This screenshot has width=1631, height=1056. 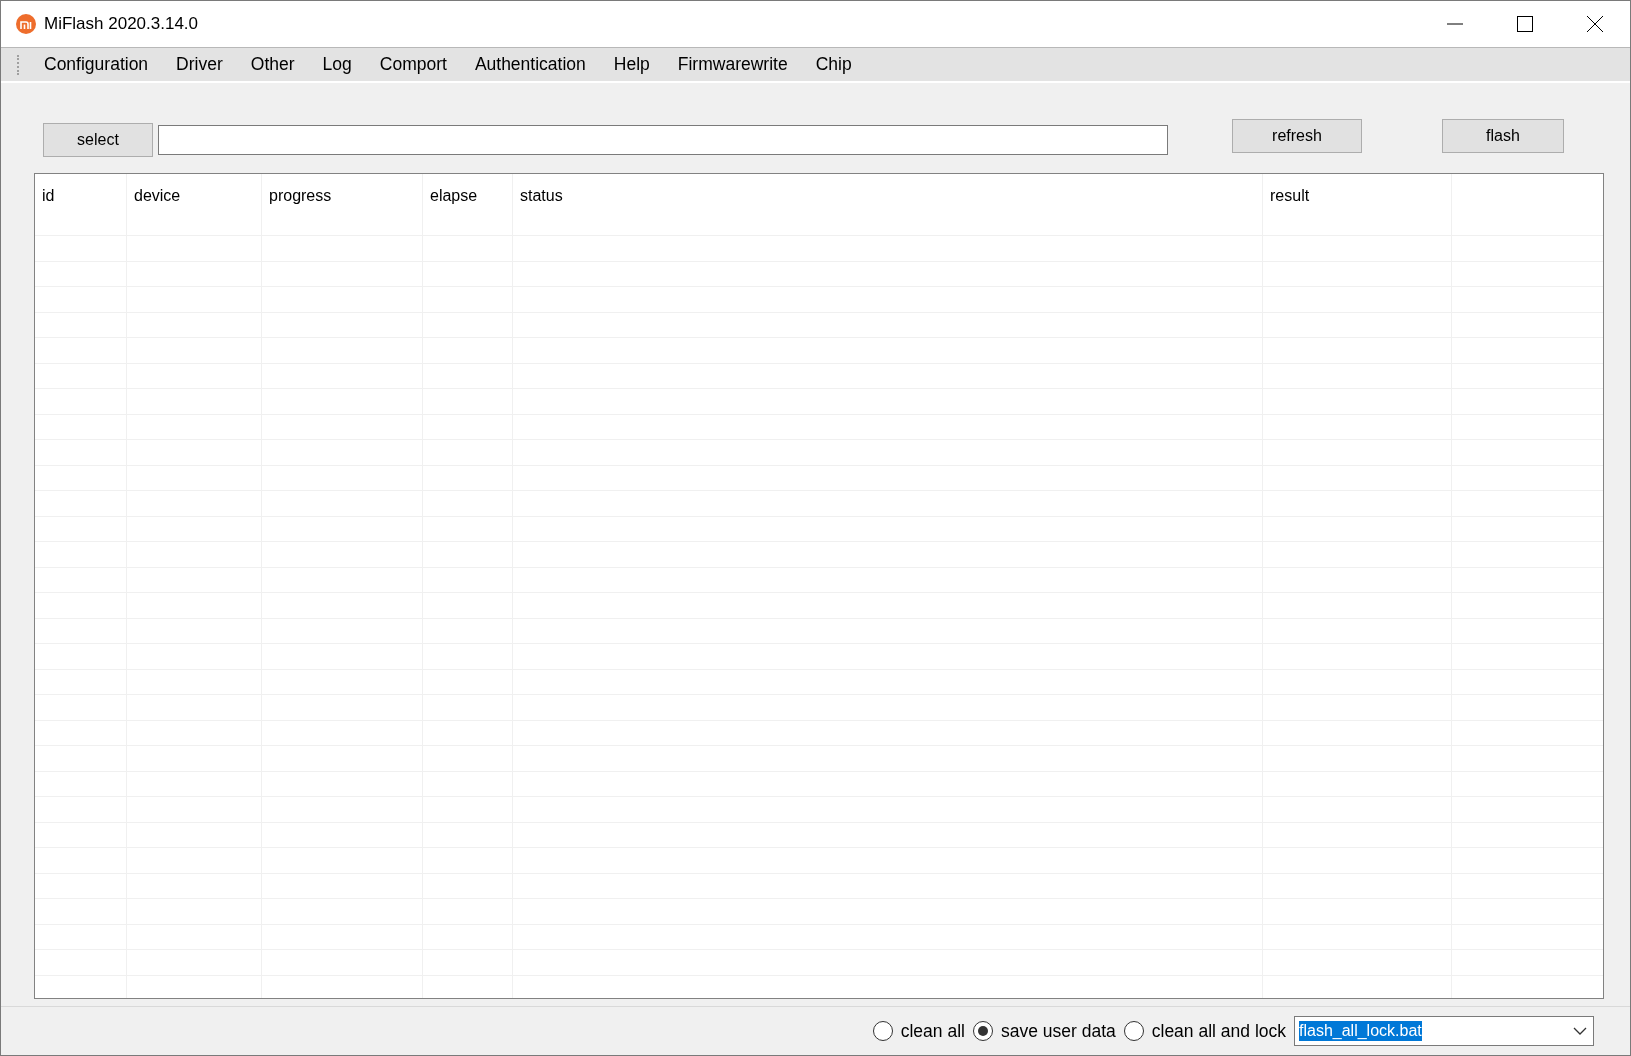 I want to click on window-title: MiFlash 2020.3.14.0, so click(x=121, y=24).